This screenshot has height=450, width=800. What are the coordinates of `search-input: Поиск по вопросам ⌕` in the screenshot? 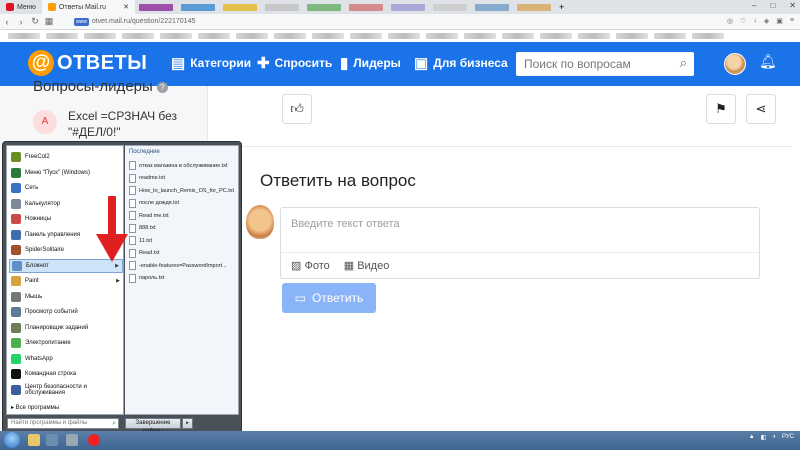 It's located at (605, 64).